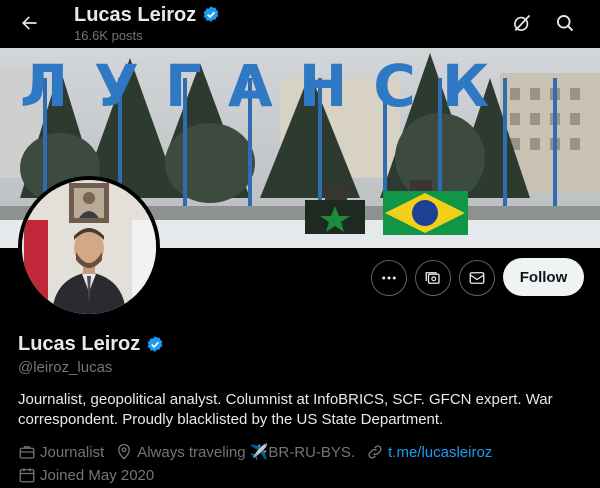  Describe the element at coordinates (135, 15) in the screenshot. I see `header-name: Lucas Leiroz` at that location.